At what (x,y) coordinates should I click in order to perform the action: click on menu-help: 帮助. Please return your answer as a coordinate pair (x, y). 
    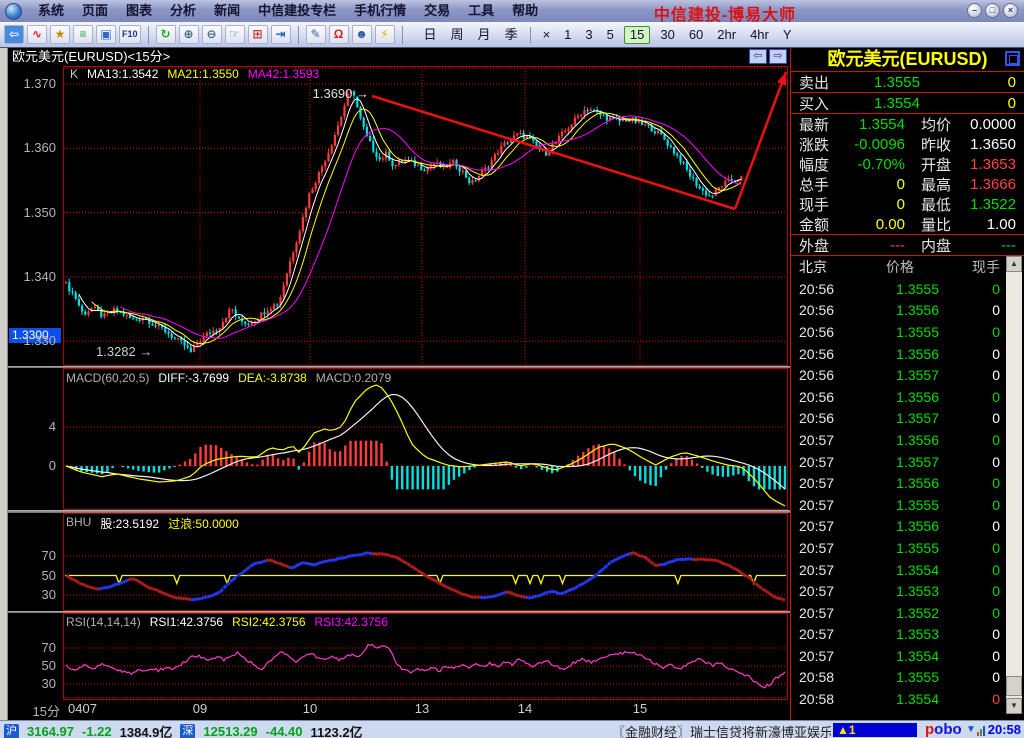
    Looking at the image, I should click on (525, 11).